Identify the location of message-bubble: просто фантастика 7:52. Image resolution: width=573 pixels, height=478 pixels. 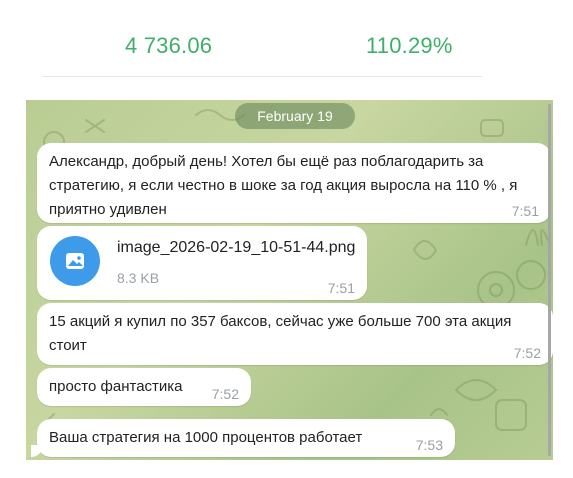
(144, 387).